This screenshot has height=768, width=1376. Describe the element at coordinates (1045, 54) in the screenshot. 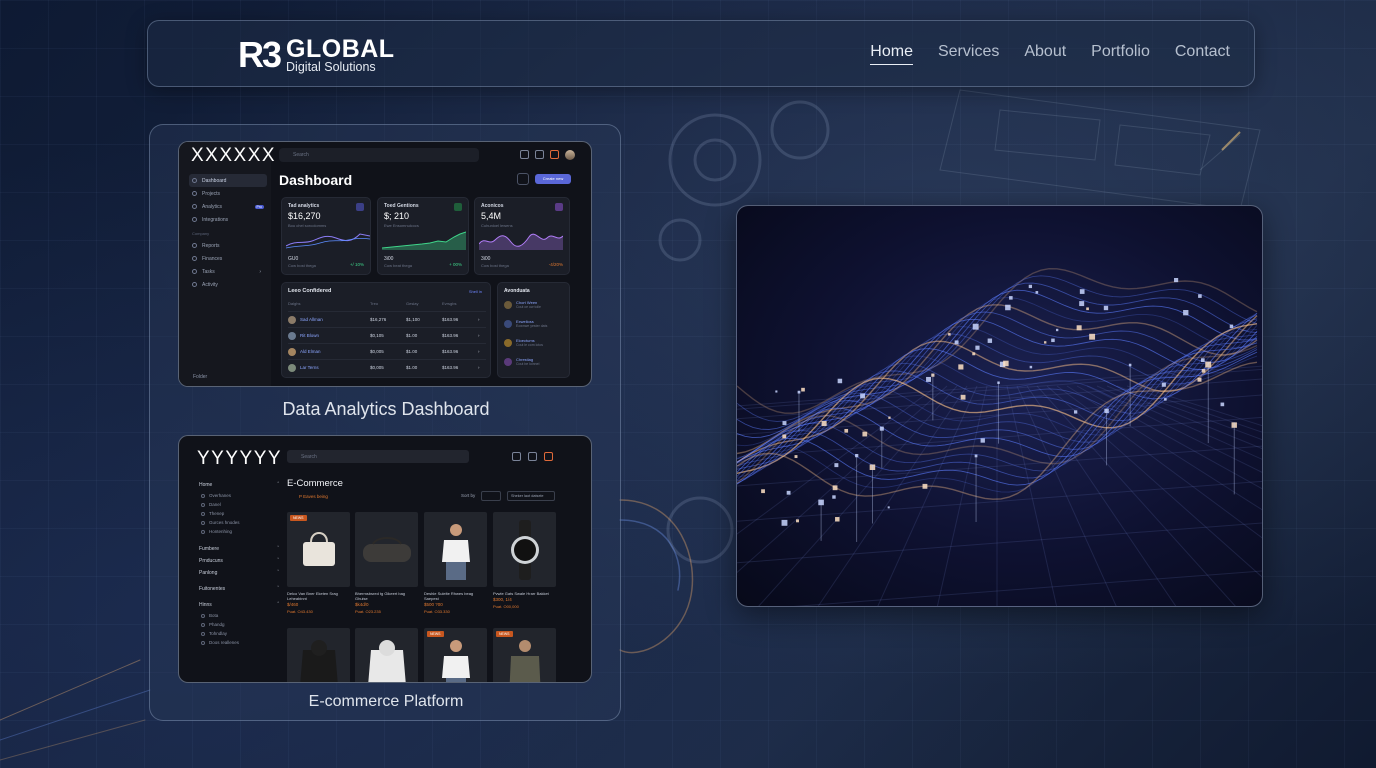

I see `nav-about: About` at that location.